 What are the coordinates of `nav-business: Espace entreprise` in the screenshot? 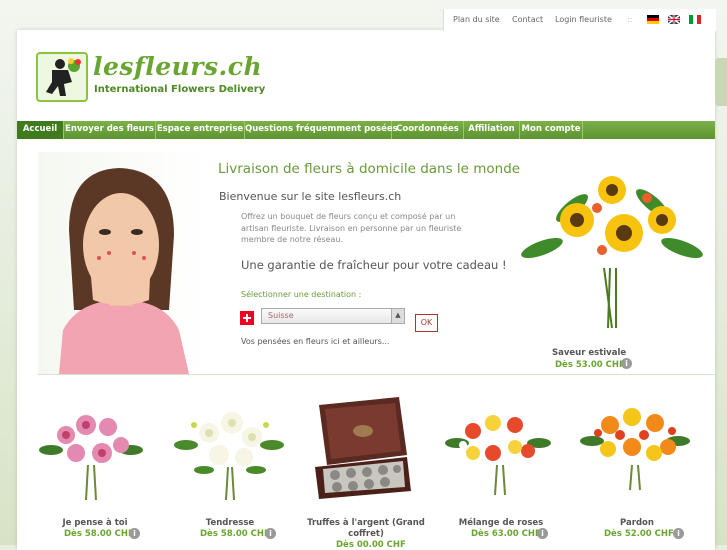 It's located at (200, 130).